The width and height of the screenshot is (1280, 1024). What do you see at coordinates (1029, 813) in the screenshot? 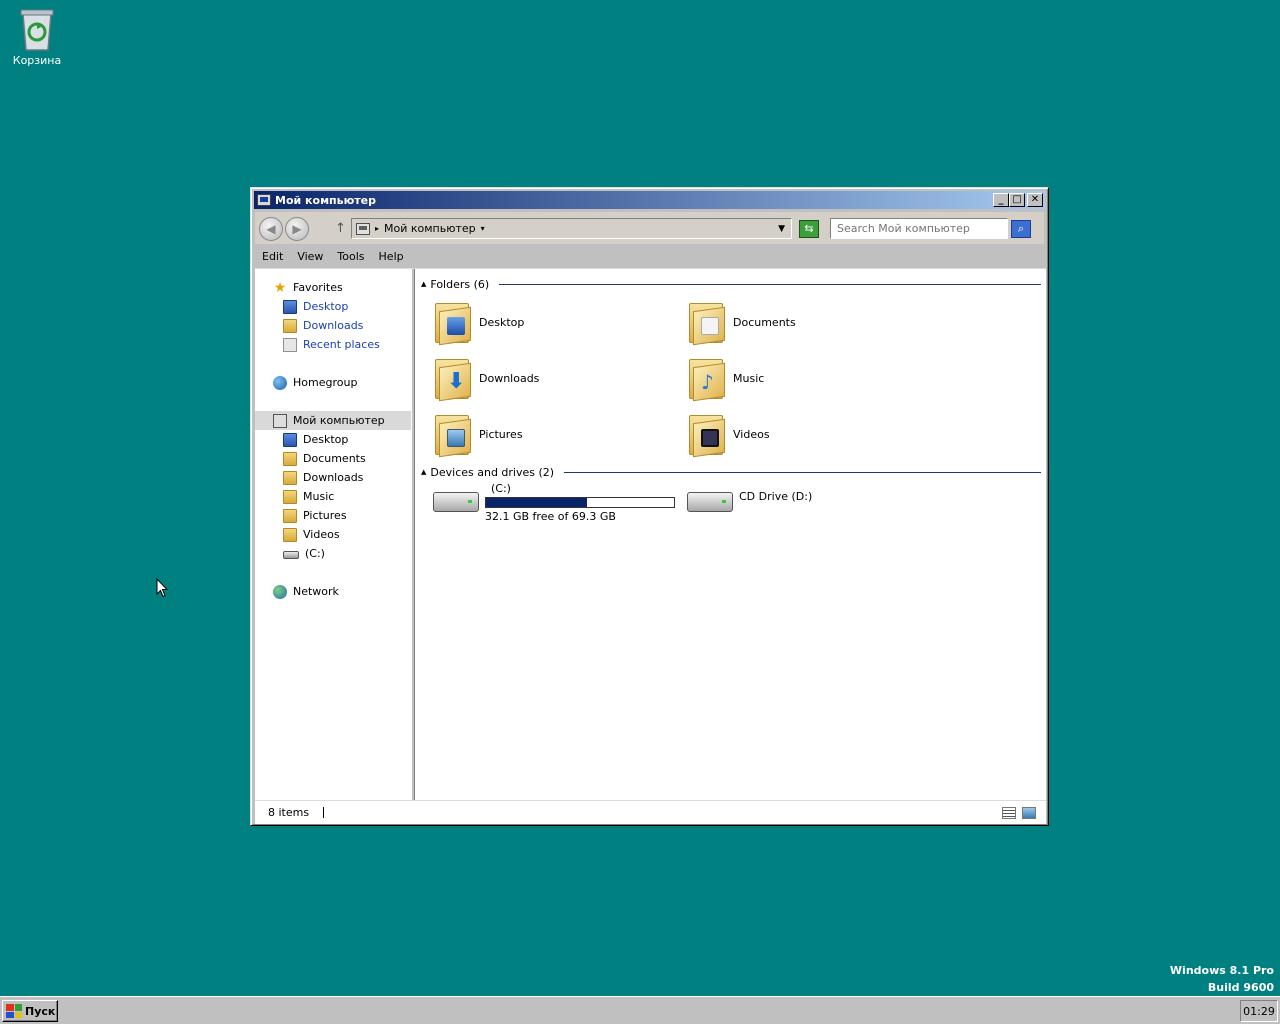
I see `large-icons-view-icon` at bounding box center [1029, 813].